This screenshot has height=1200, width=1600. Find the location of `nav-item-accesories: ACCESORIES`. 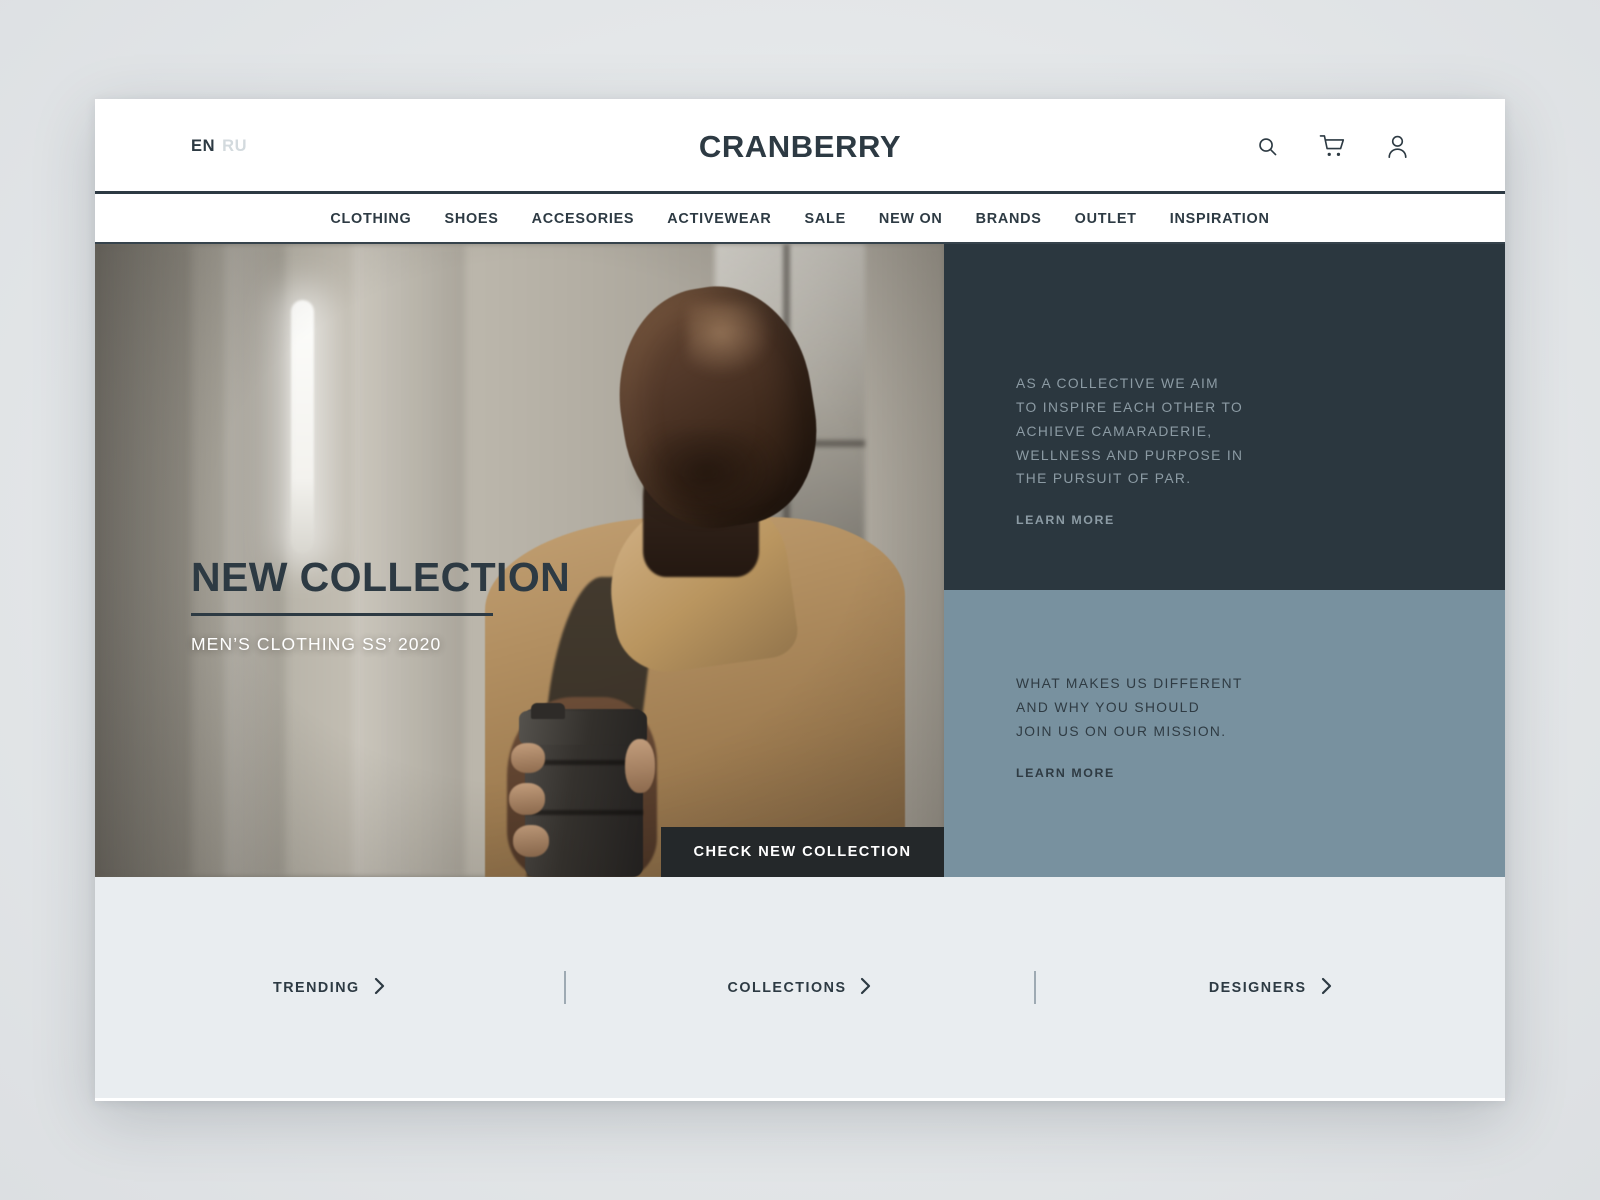

nav-item-accesories: ACCESORIES is located at coordinates (583, 219).